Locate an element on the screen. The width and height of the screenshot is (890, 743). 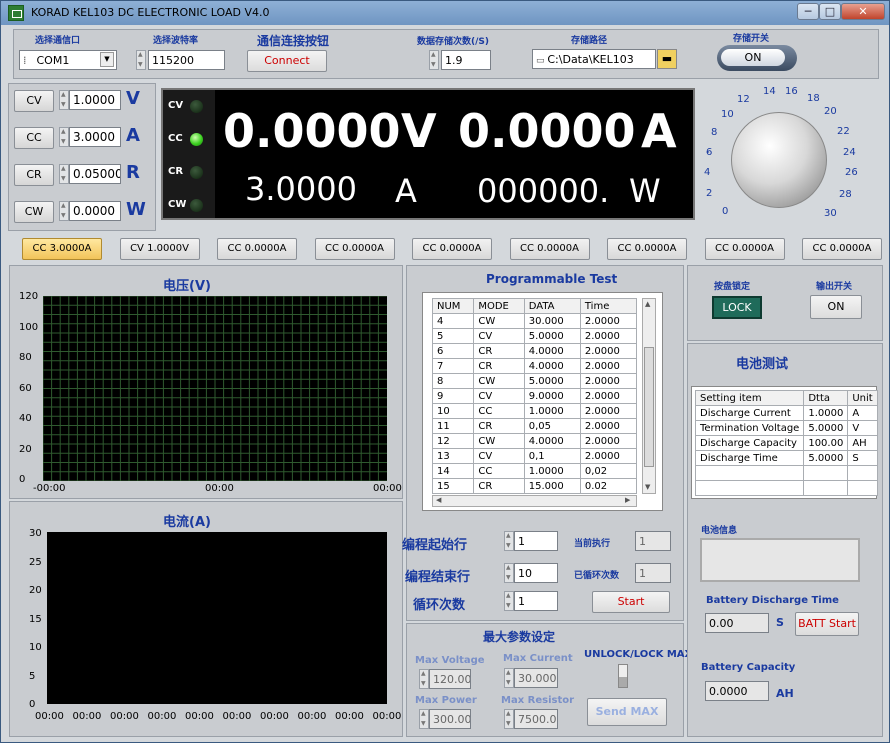
table-cell: A is located at coordinates (862, 413).